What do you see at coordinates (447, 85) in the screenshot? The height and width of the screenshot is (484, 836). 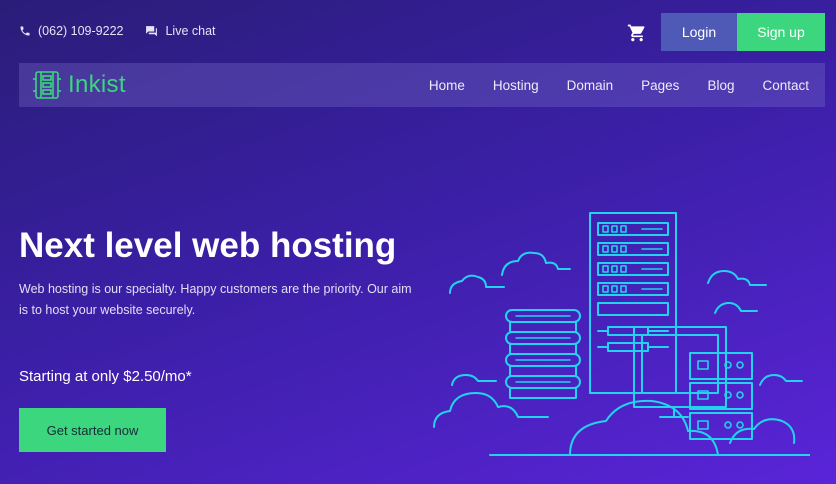 I see `nav-home: Home` at bounding box center [447, 85].